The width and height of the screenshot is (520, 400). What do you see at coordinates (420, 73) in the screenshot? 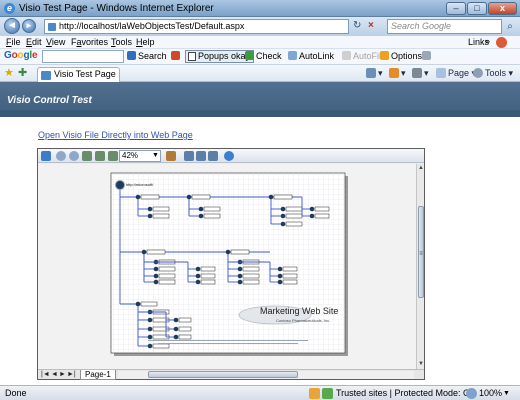
I see `print-icon: ▾` at bounding box center [420, 73].